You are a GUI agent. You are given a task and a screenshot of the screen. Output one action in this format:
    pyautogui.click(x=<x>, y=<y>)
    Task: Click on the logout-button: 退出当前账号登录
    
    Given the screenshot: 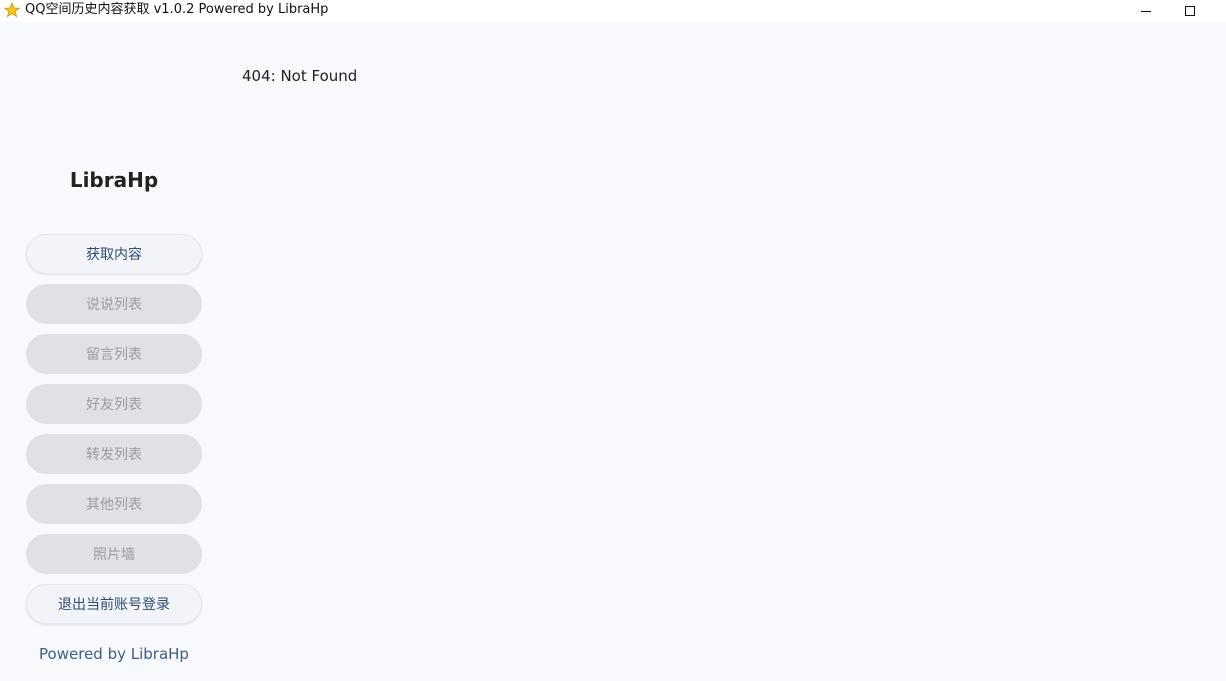 What is the action you would take?
    pyautogui.click(x=114, y=604)
    